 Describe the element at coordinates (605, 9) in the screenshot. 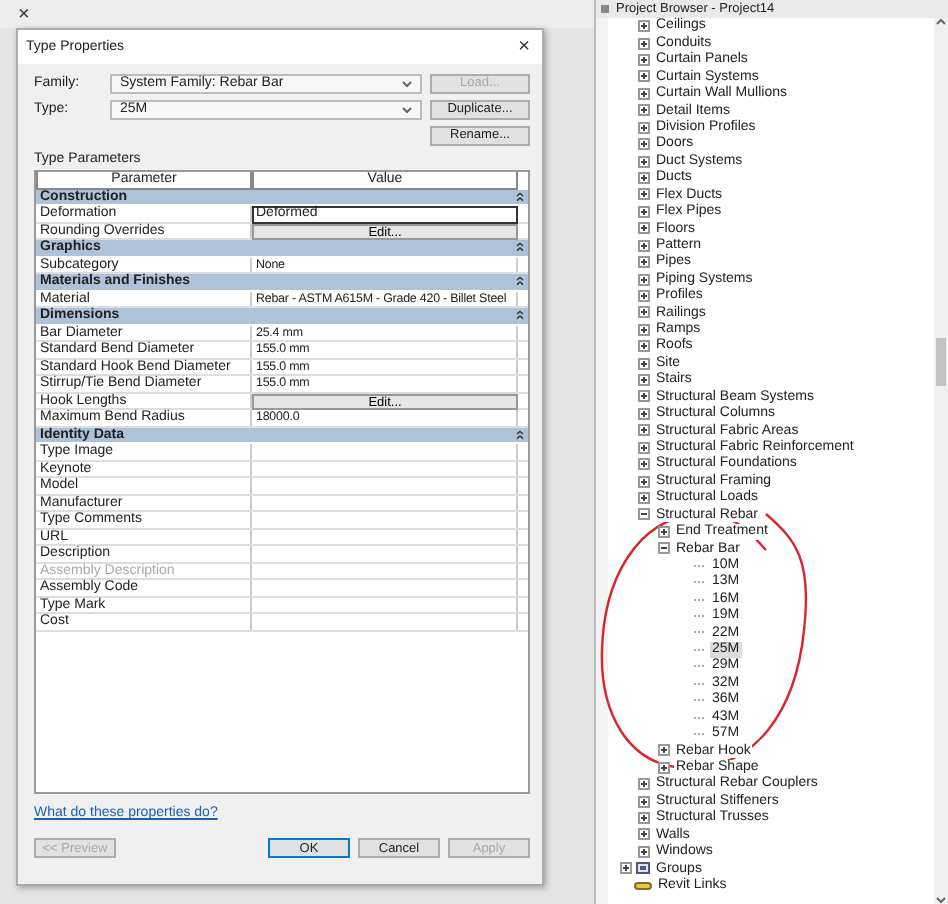

I see `panel-icon` at that location.